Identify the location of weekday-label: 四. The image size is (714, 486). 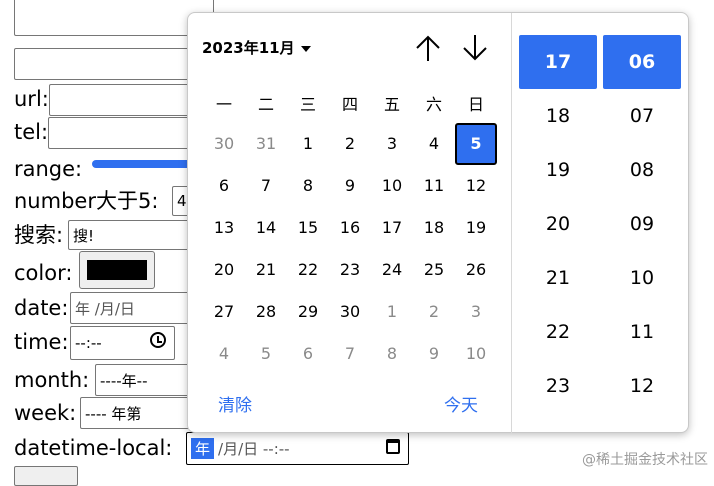
(349, 104).